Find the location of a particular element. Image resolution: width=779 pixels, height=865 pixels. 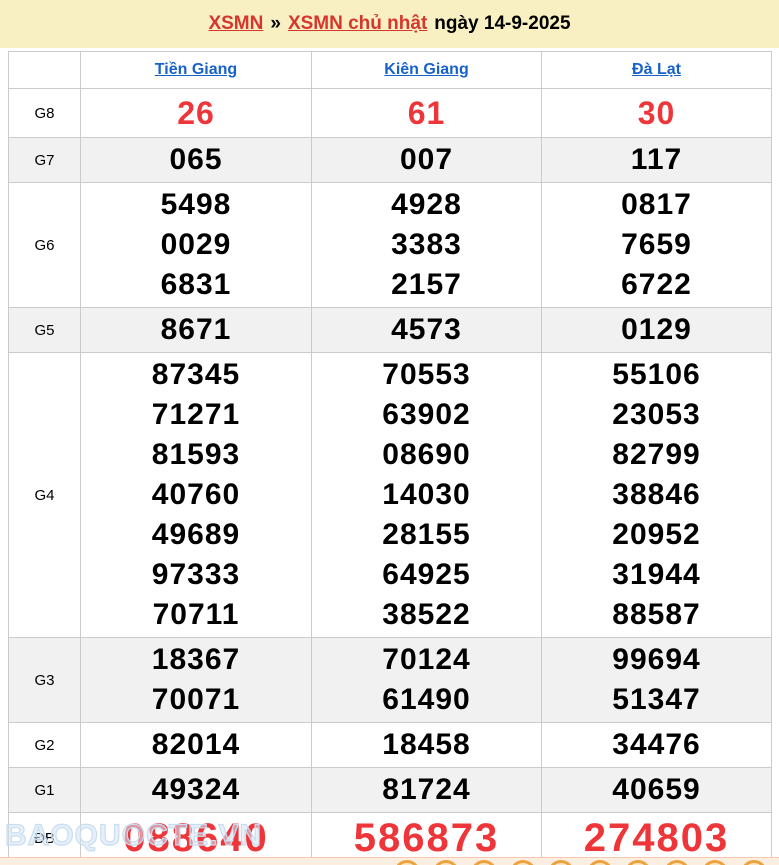

result-cell: 117 is located at coordinates (656, 160).